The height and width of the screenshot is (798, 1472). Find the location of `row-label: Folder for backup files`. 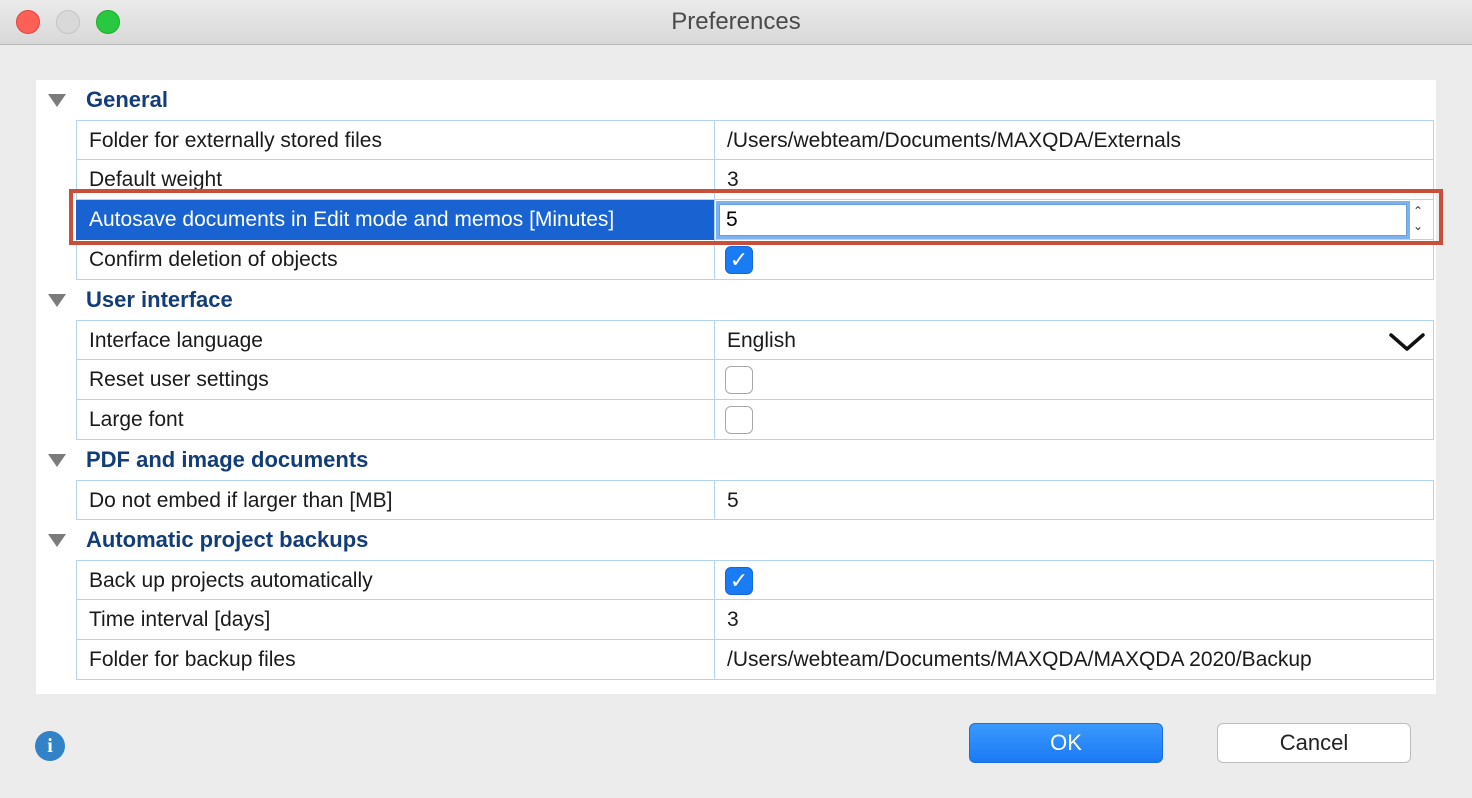

row-label: Folder for backup files is located at coordinates (192, 659).